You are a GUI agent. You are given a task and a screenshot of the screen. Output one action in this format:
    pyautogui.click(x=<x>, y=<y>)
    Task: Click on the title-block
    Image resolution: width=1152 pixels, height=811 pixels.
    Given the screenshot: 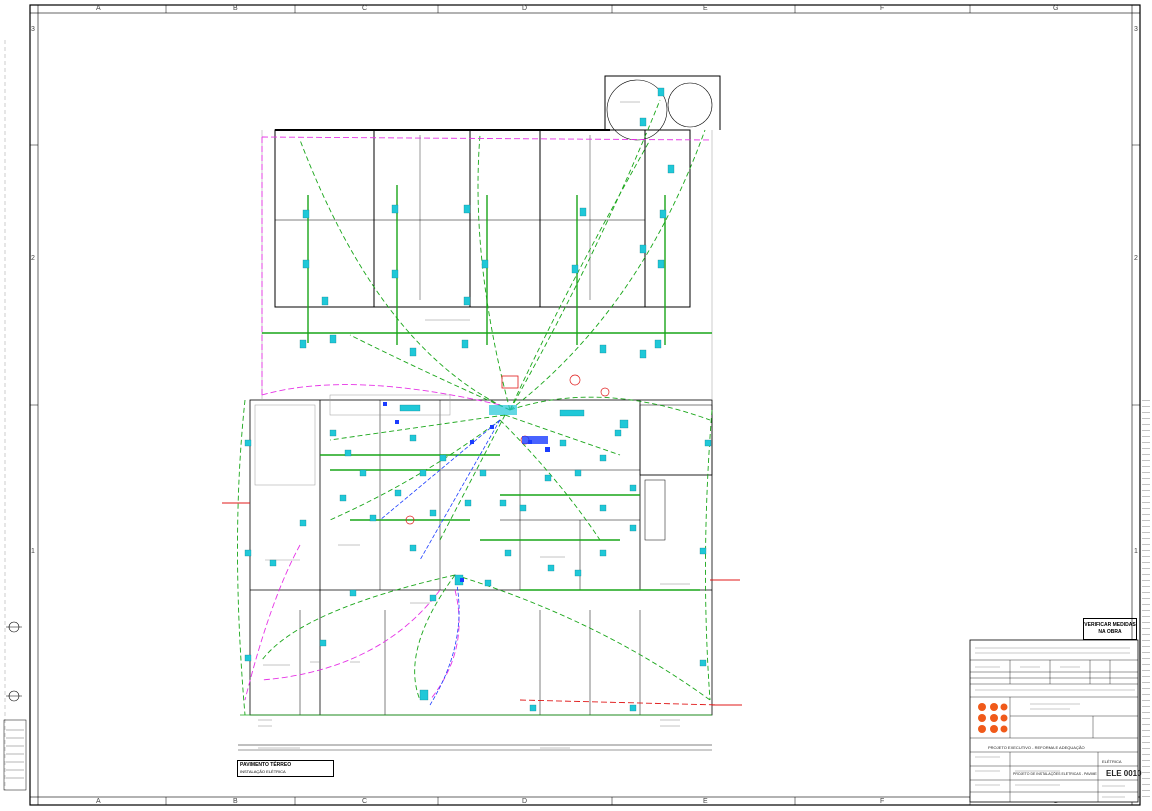 What is the action you would take?
    pyautogui.click(x=1054, y=721)
    